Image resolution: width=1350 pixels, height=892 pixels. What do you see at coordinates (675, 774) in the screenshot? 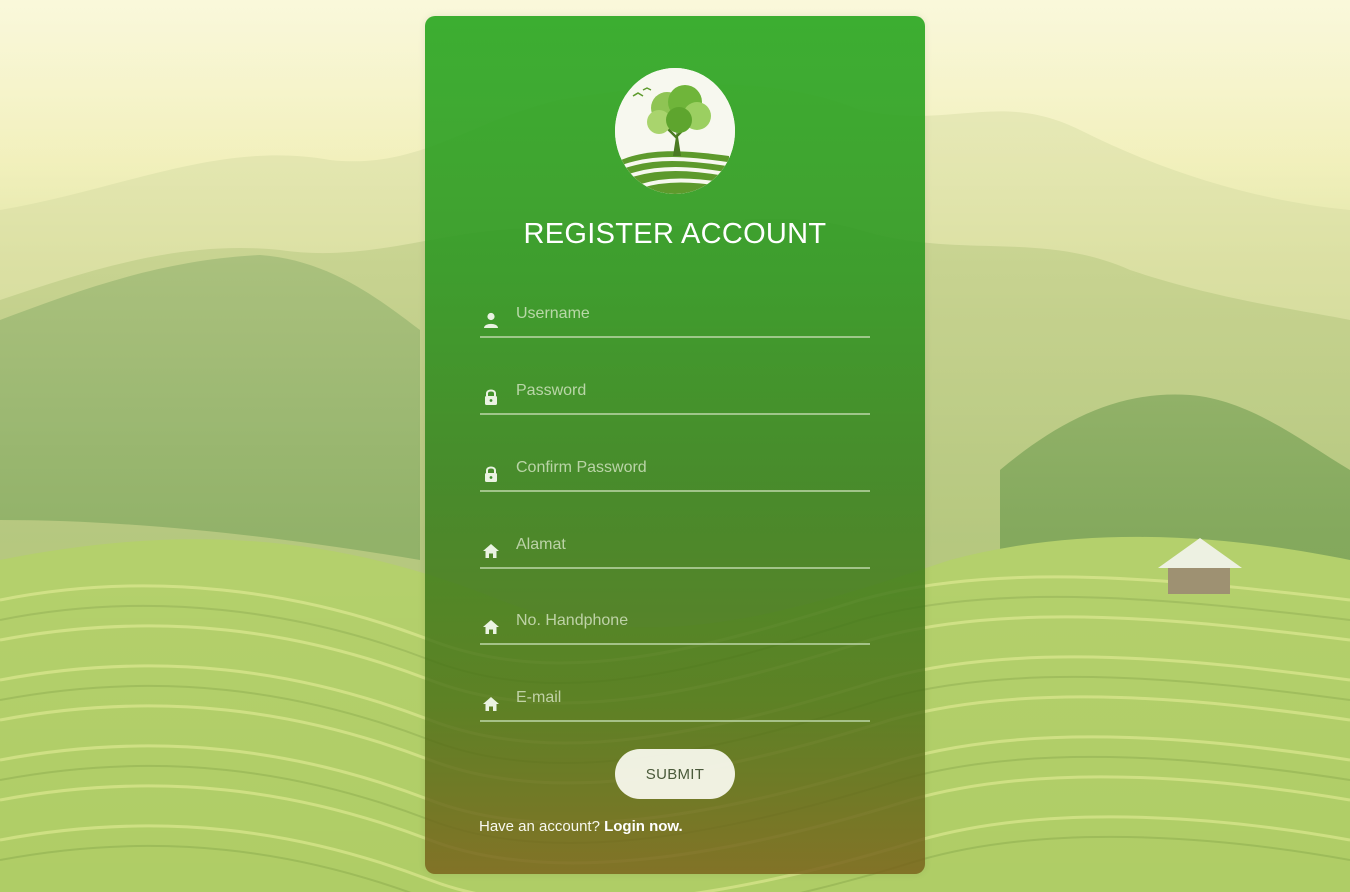
I see `submit-button: SUBMIT` at bounding box center [675, 774].